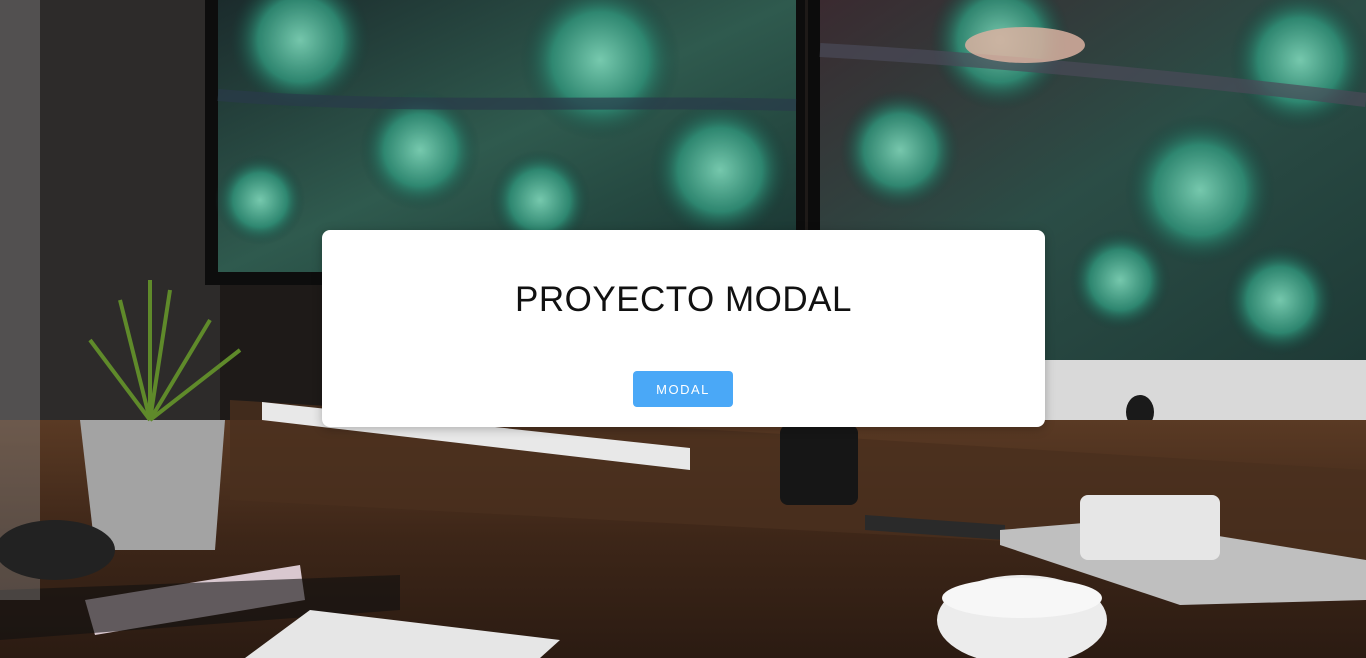 This screenshot has width=1366, height=658. Describe the element at coordinates (683, 299) in the screenshot. I see `page-title: PROYECTO MODAL` at that location.